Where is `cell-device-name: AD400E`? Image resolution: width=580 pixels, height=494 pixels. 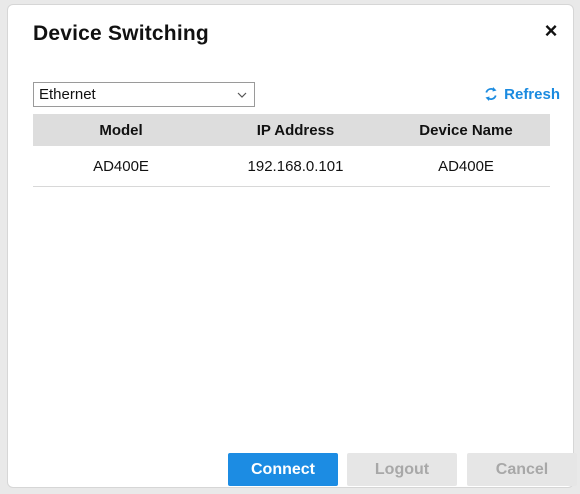
cell-device-name: AD400E is located at coordinates (466, 166).